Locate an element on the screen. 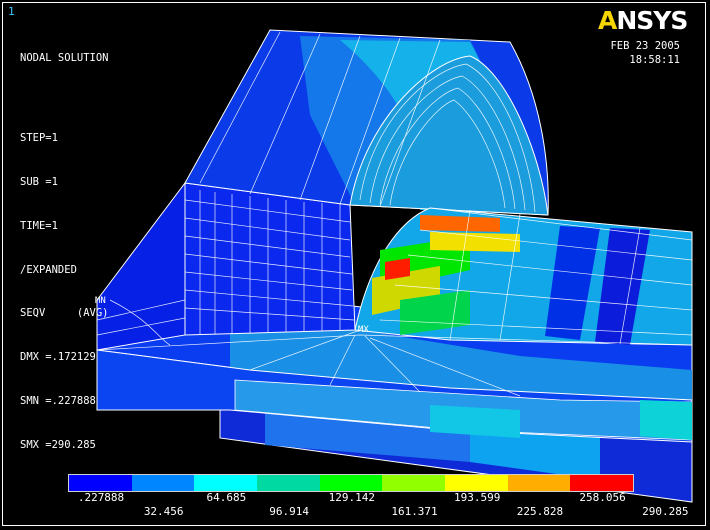  colorbar-label: 290.285 is located at coordinates (665, 511).